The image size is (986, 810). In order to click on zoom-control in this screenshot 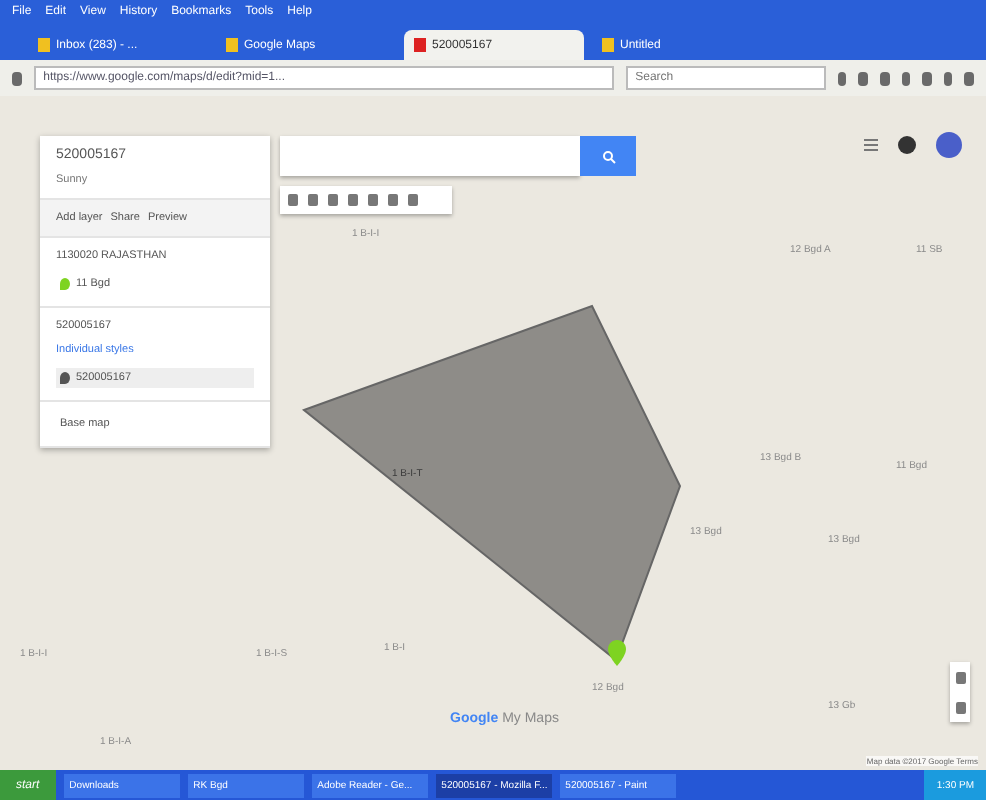, I will do `click(960, 692)`.